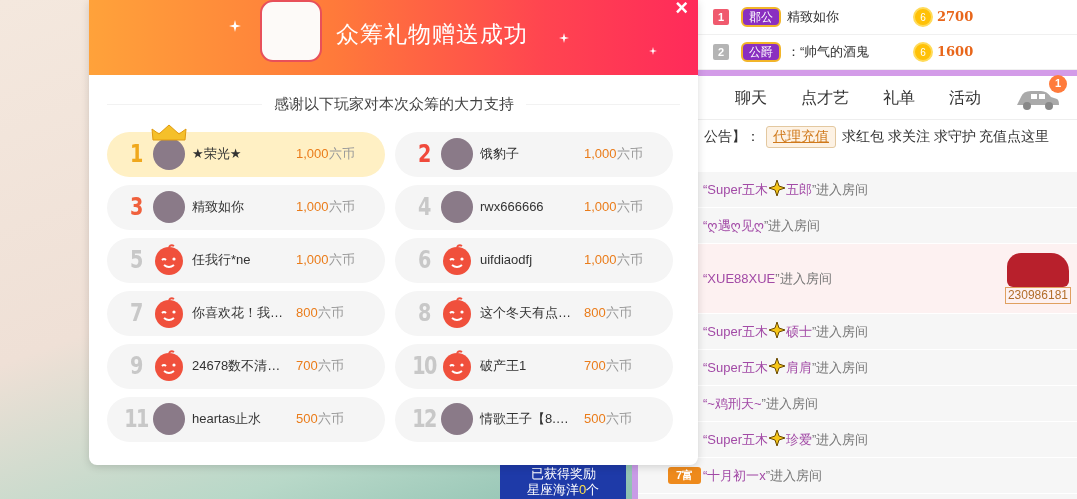 The width and height of the screenshot is (1077, 499). I want to click on level-badge: 7富, so click(684, 475).